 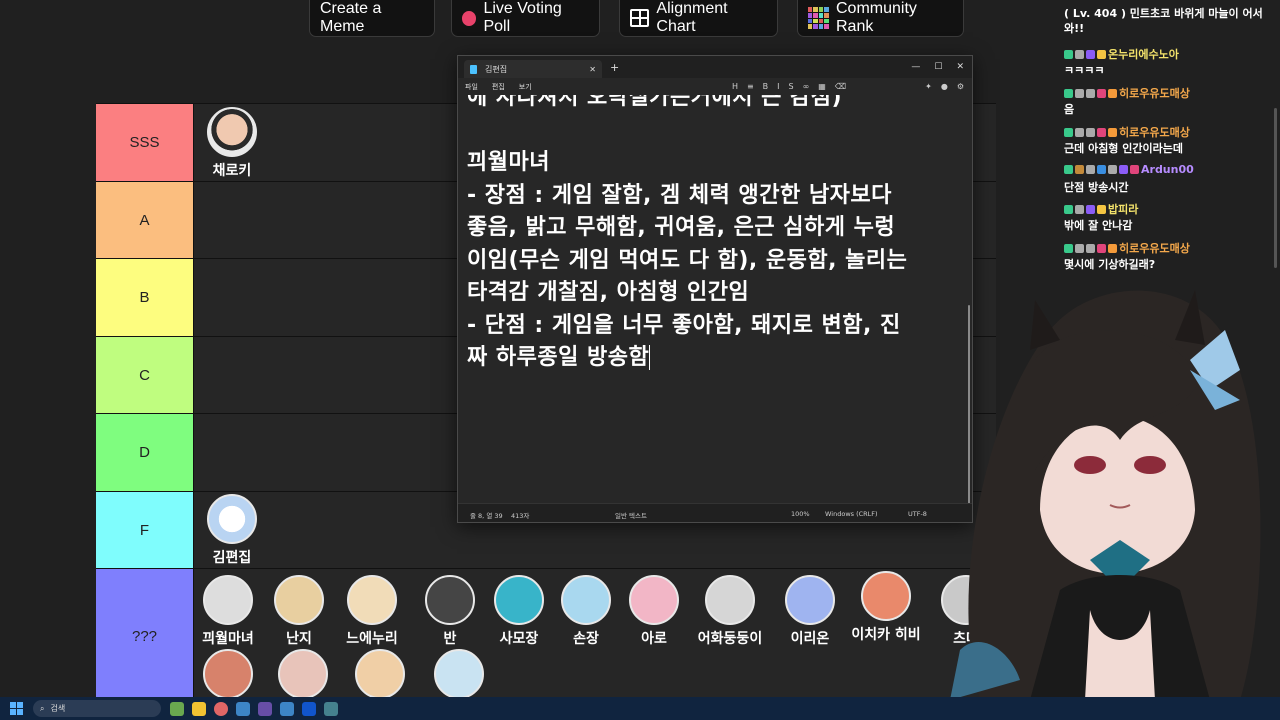 I want to click on tier-label-a: A, so click(x=145, y=220).